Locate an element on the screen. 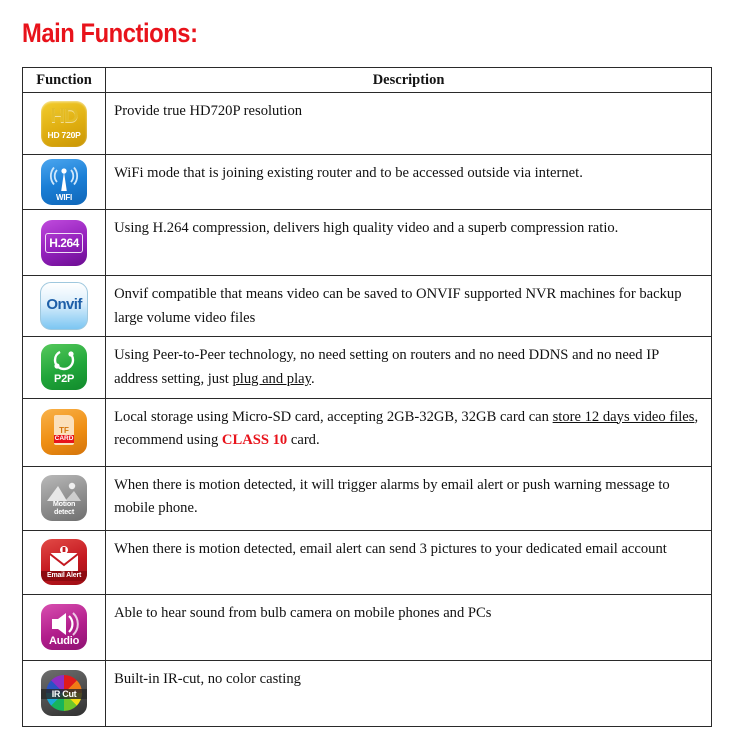 The width and height of the screenshot is (750, 750). header-description: Description is located at coordinates (408, 80).